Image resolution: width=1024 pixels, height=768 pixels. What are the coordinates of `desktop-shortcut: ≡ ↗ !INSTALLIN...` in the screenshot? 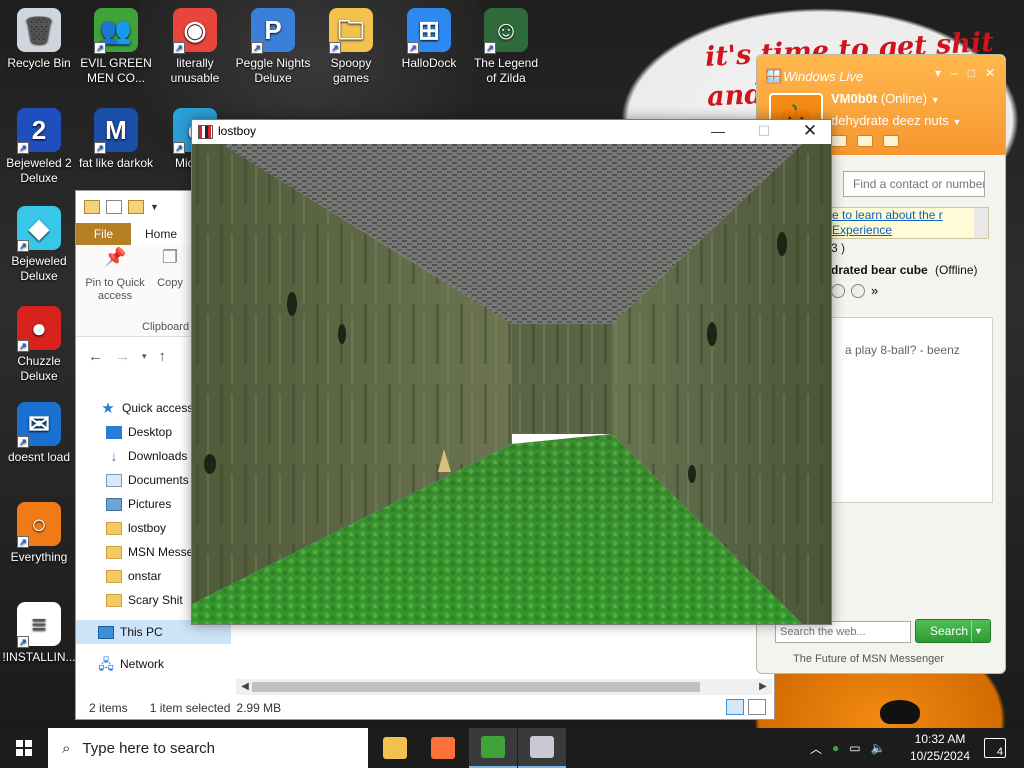 It's located at (39, 631).